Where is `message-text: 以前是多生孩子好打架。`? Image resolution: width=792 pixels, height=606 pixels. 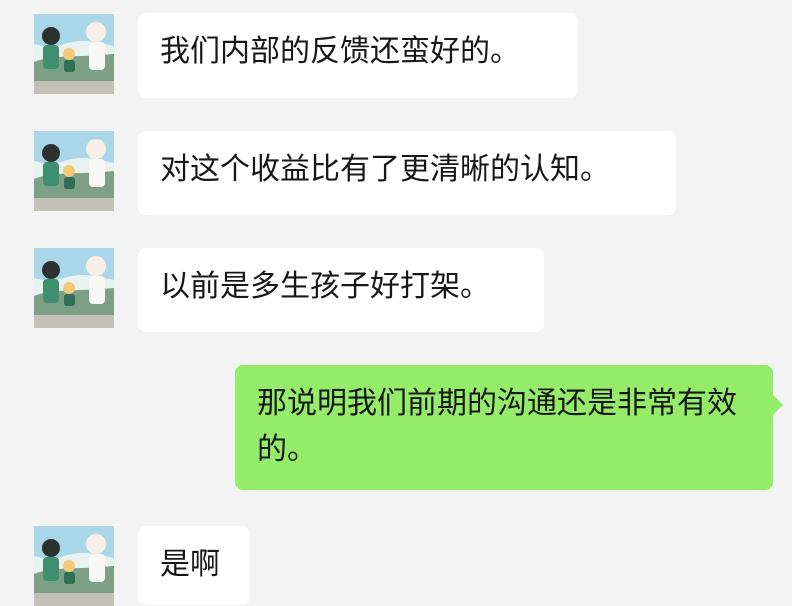 message-text: 以前是多生孩子好打架。 is located at coordinates (325, 286).